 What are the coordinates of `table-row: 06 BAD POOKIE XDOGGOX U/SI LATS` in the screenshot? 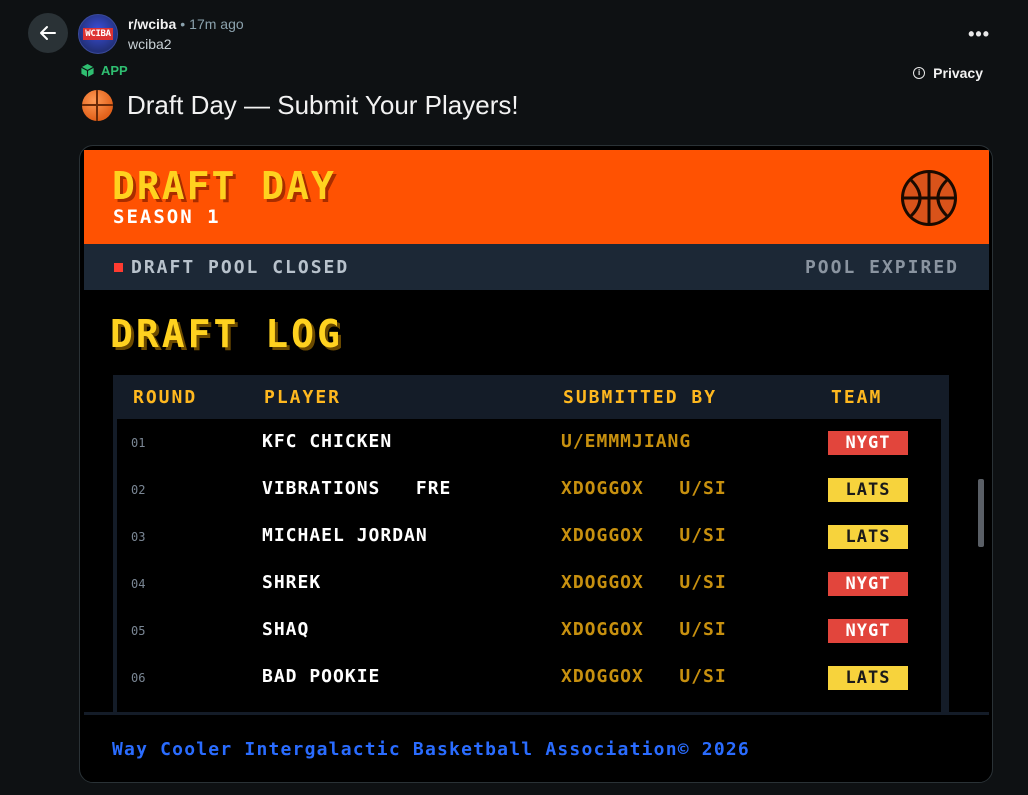 It's located at (529, 677).